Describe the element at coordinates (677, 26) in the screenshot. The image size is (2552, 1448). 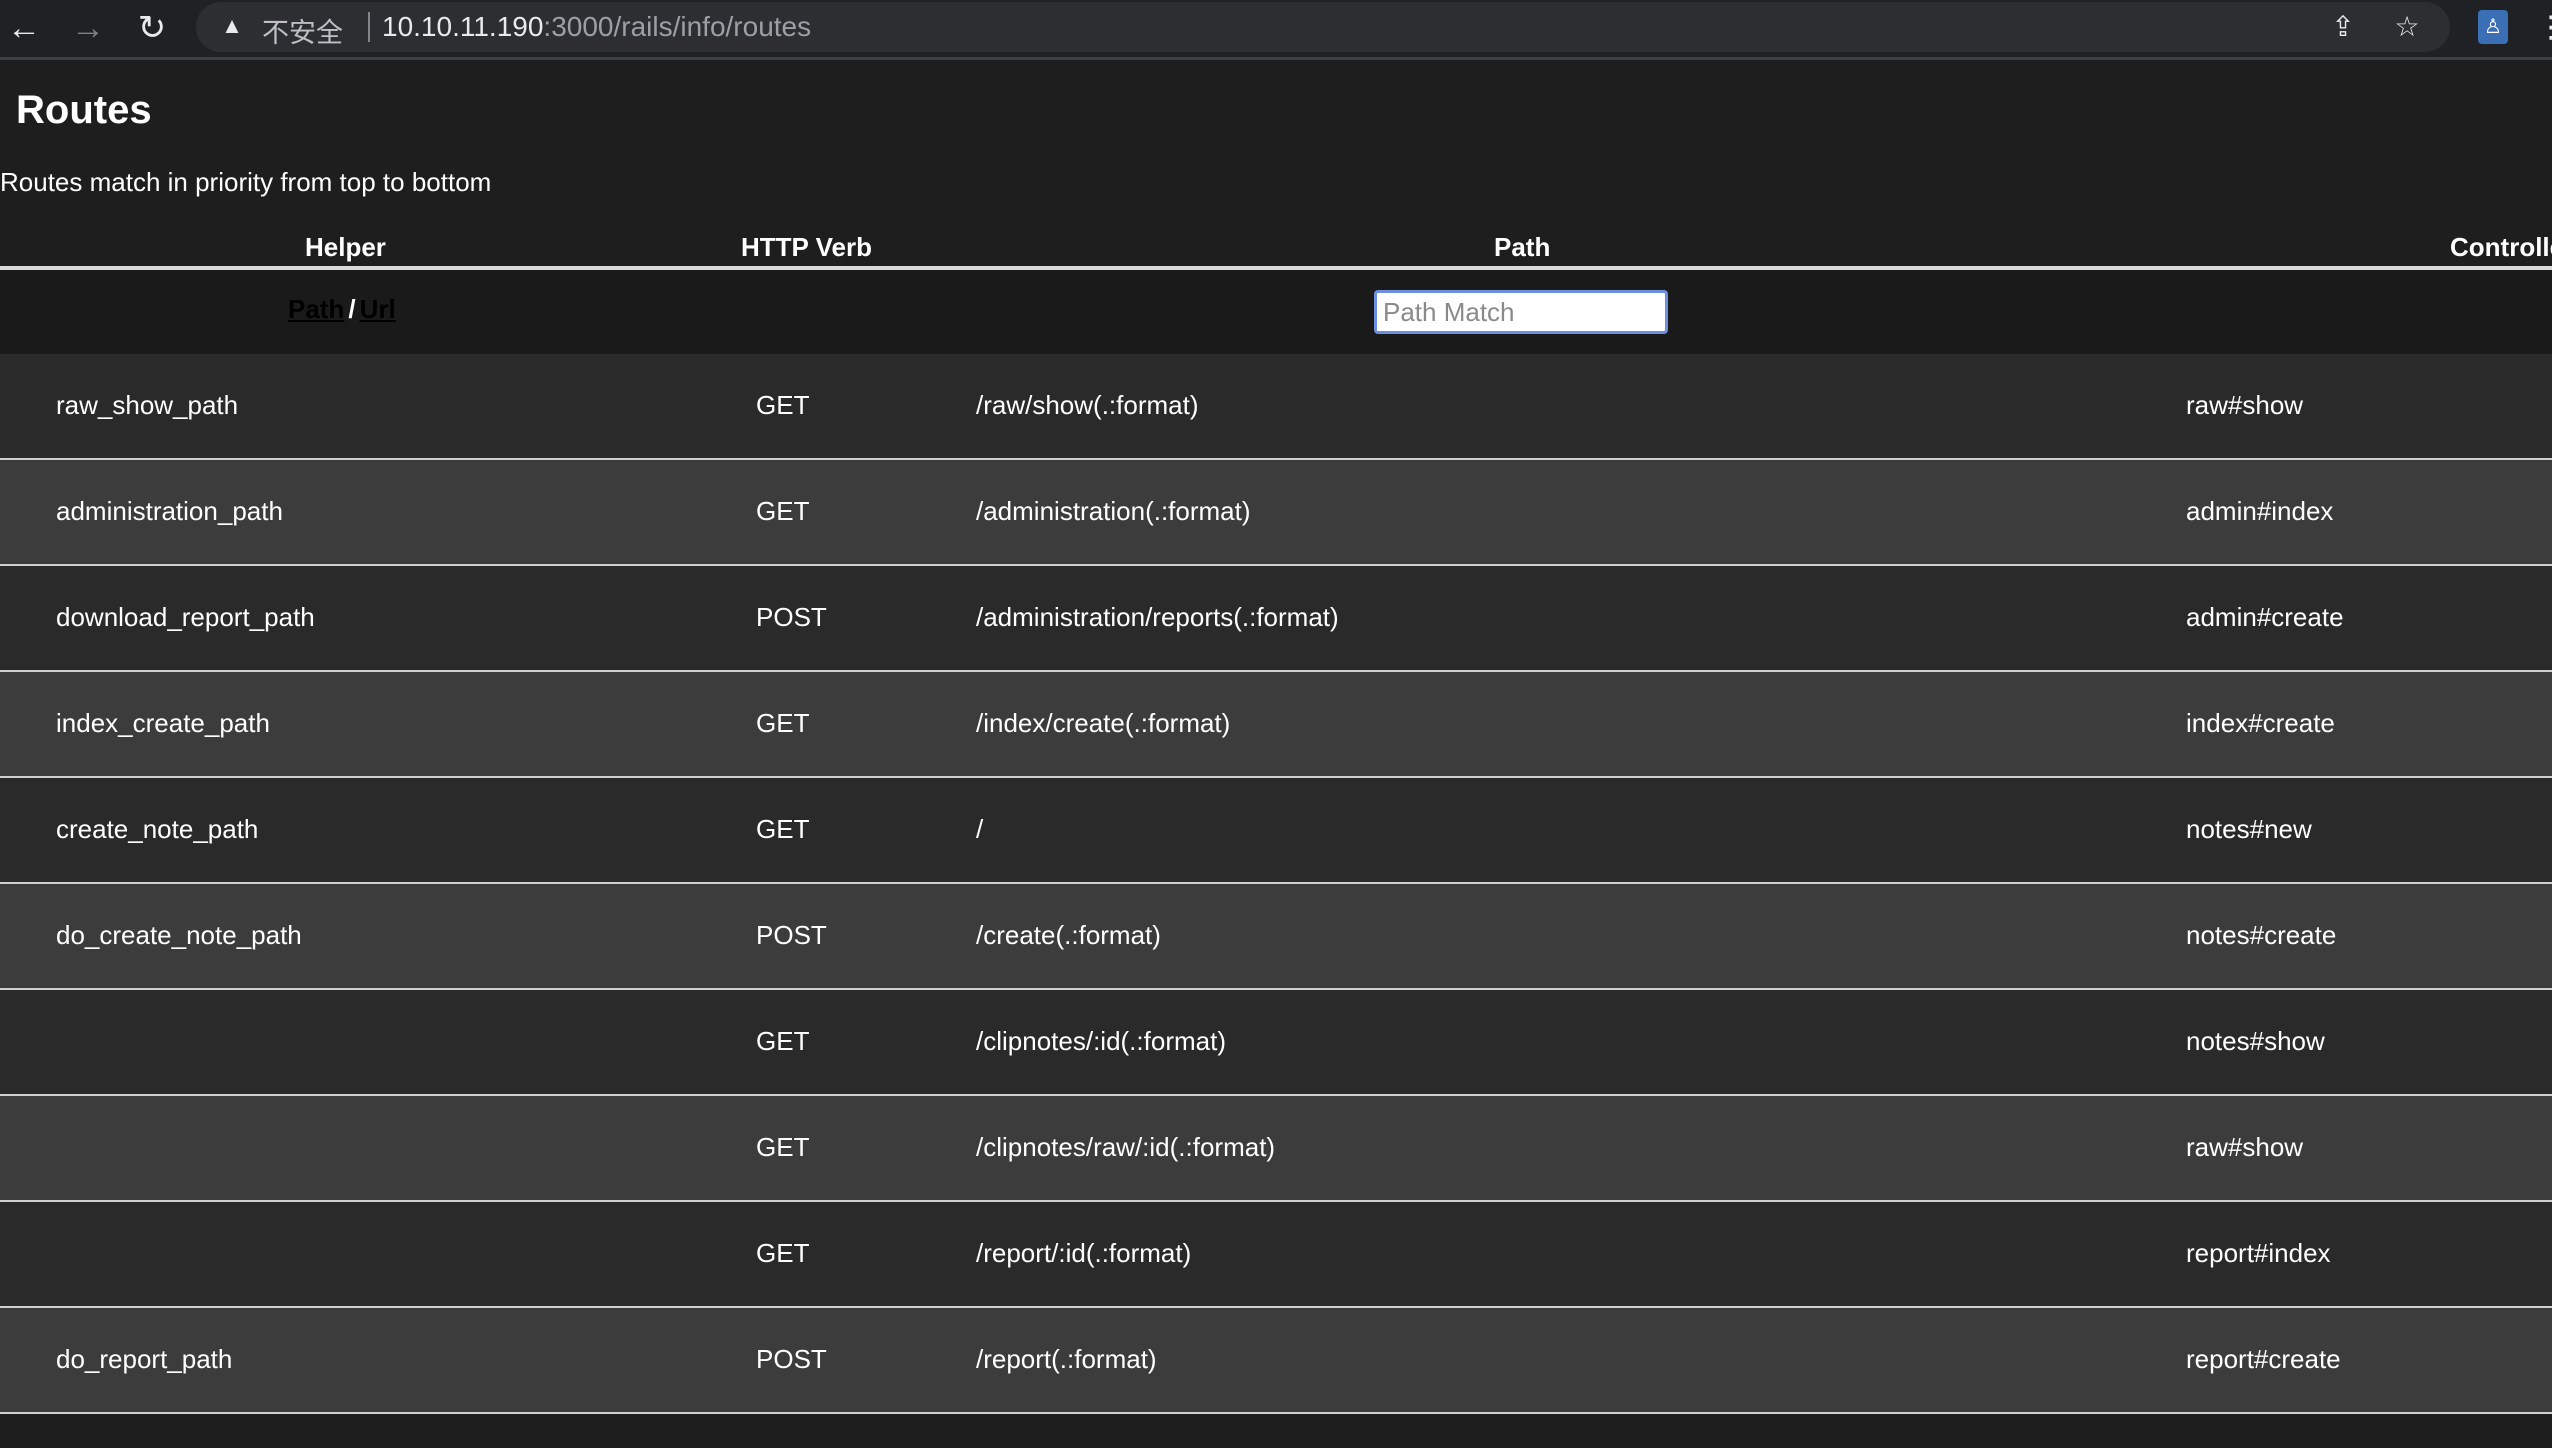
I see `url-path: :3000/rails/info/routes` at that location.